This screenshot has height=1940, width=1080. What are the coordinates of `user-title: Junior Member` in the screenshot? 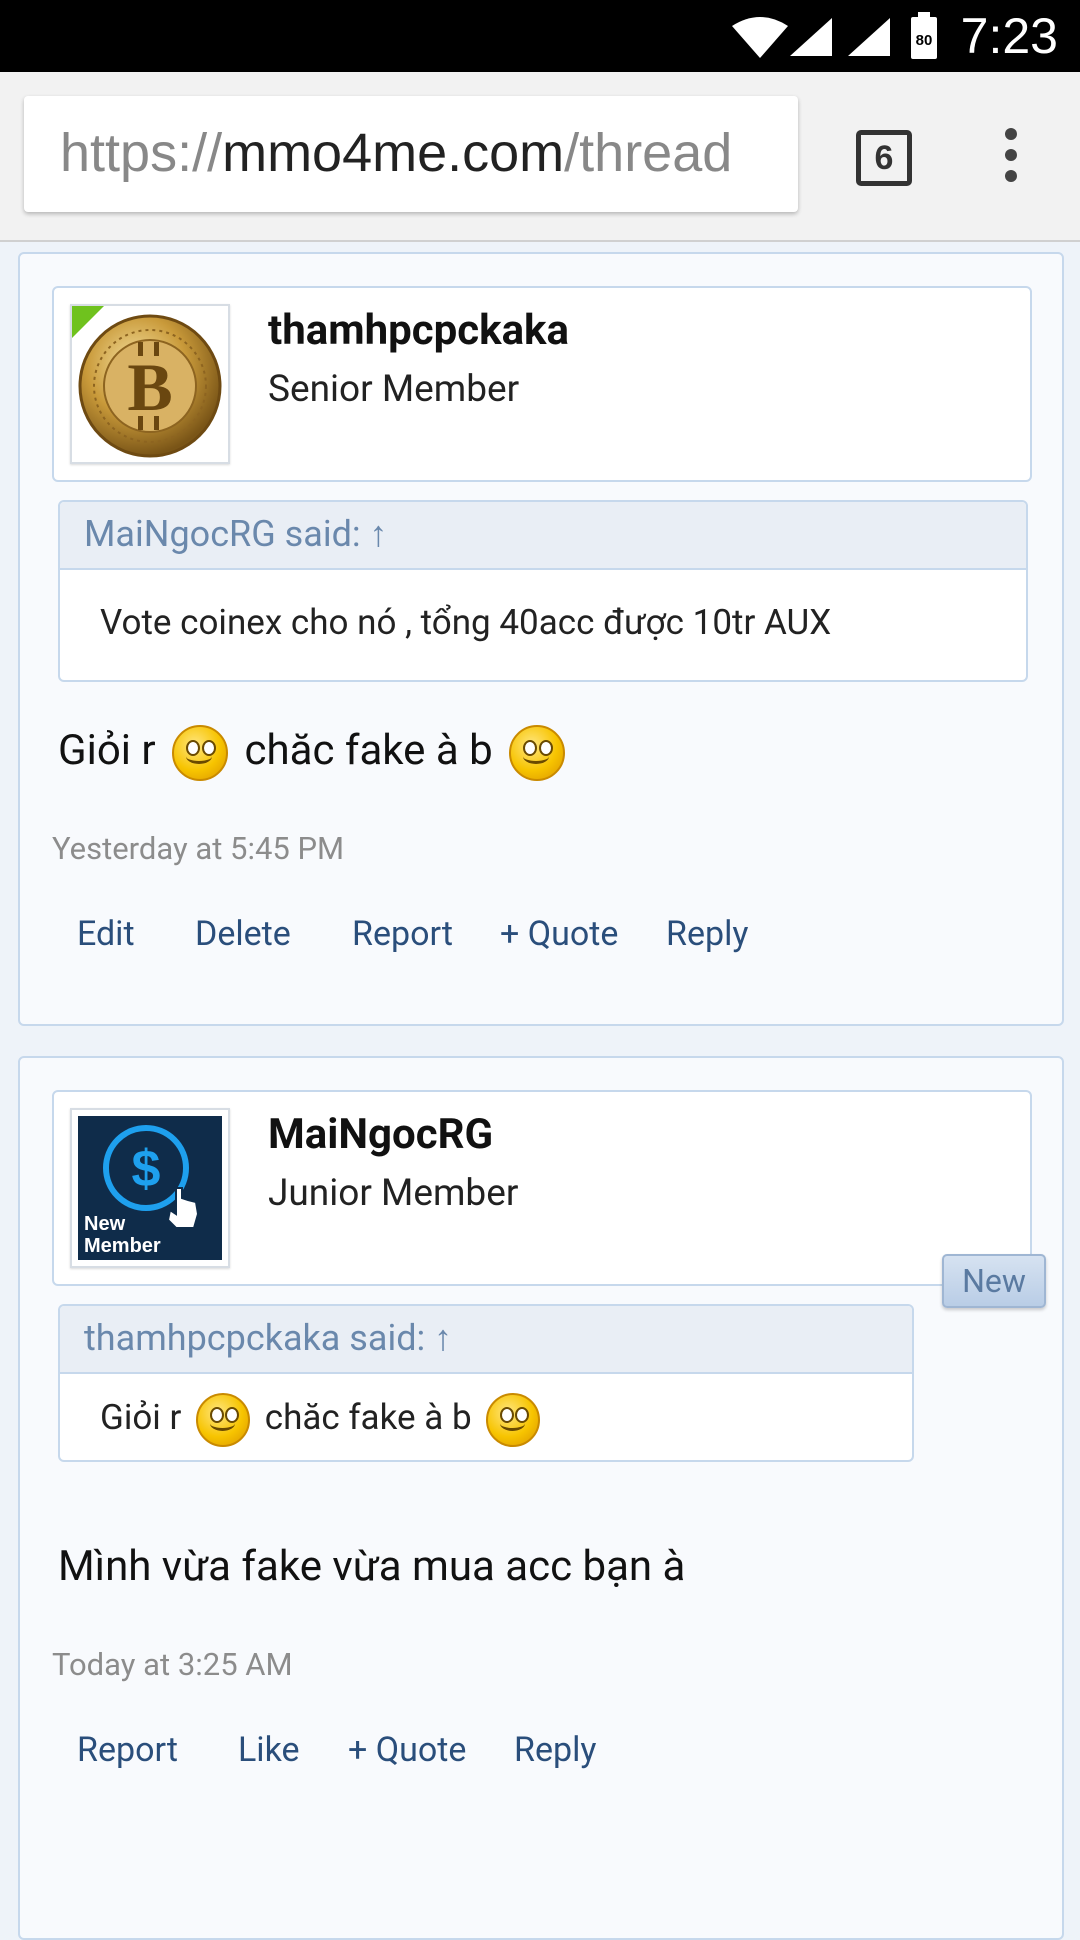 It's located at (393, 1193).